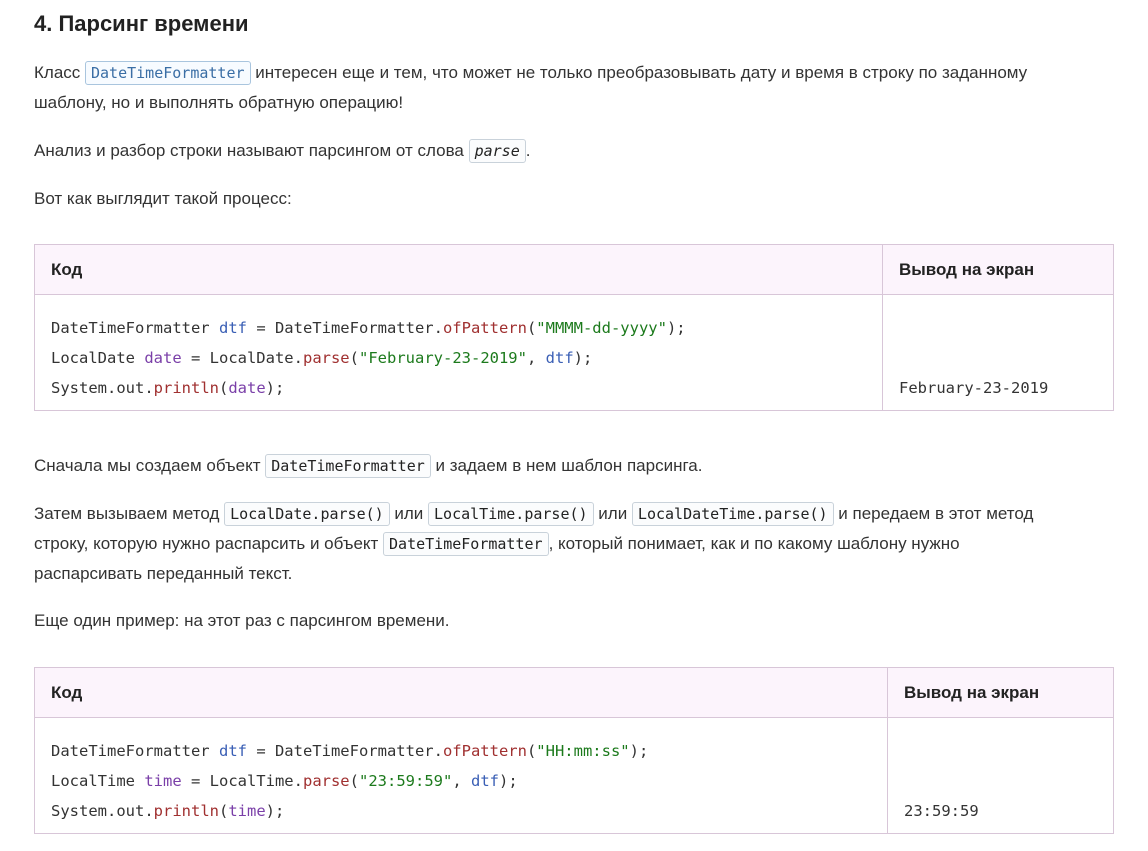  Describe the element at coordinates (307, 514) in the screenshot. I see `inline-code-localdate-parse: LocalDate.parse()` at that location.